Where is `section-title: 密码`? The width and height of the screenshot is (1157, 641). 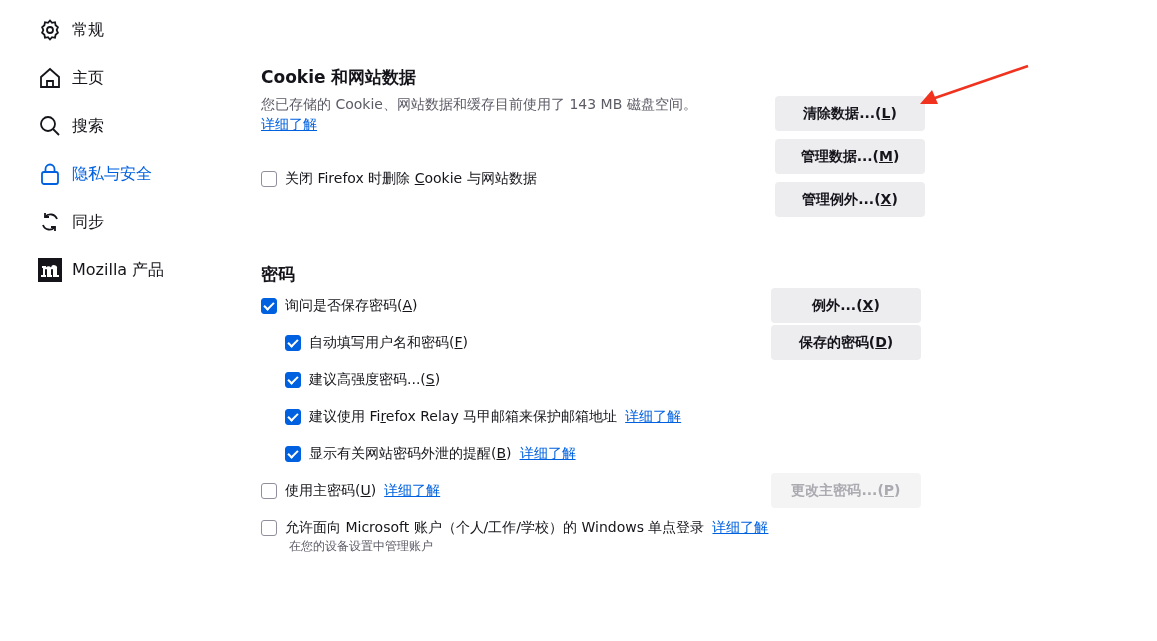
section-title: 密码 is located at coordinates (278, 274).